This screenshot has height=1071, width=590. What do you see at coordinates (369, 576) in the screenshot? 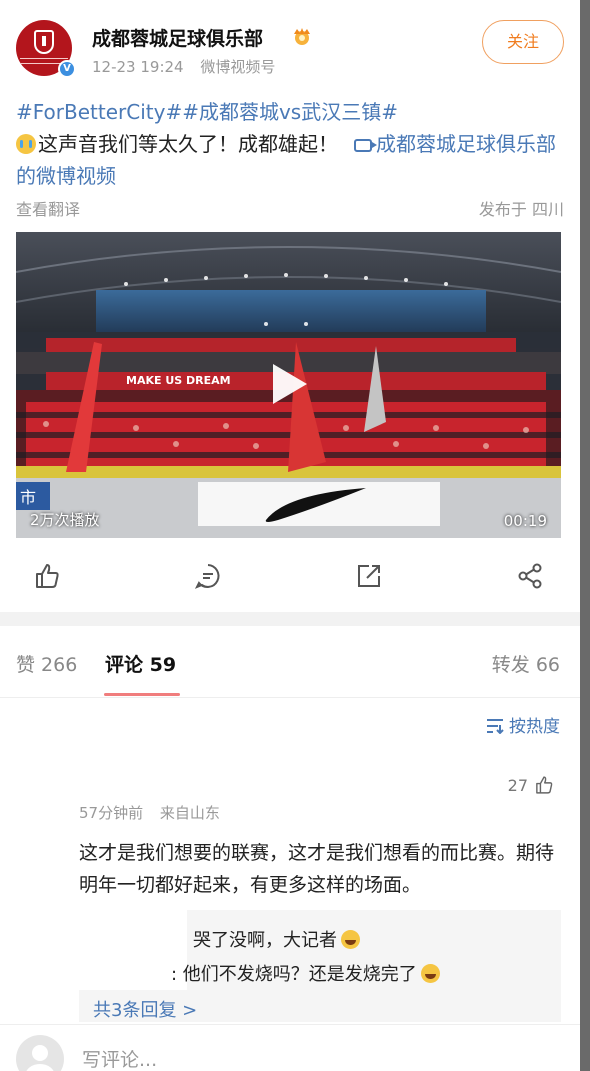
I see `repost-icon` at bounding box center [369, 576].